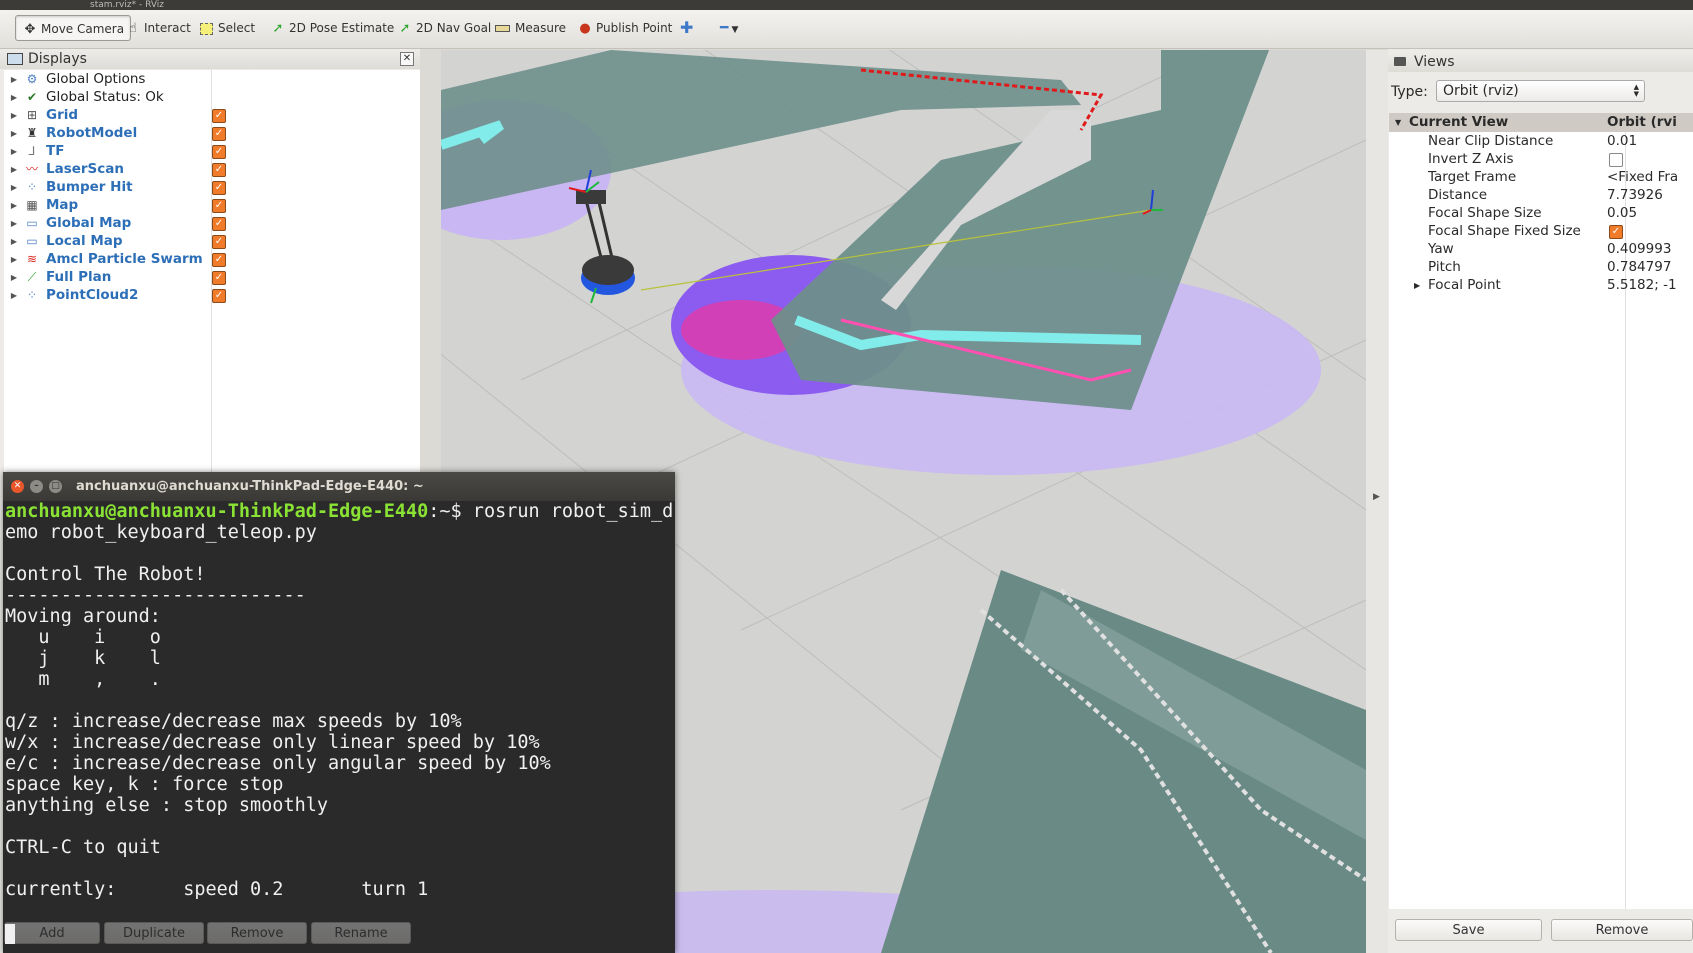 This screenshot has width=1693, height=953. I want to click on green-arrow-icon: ➚, so click(405, 28).